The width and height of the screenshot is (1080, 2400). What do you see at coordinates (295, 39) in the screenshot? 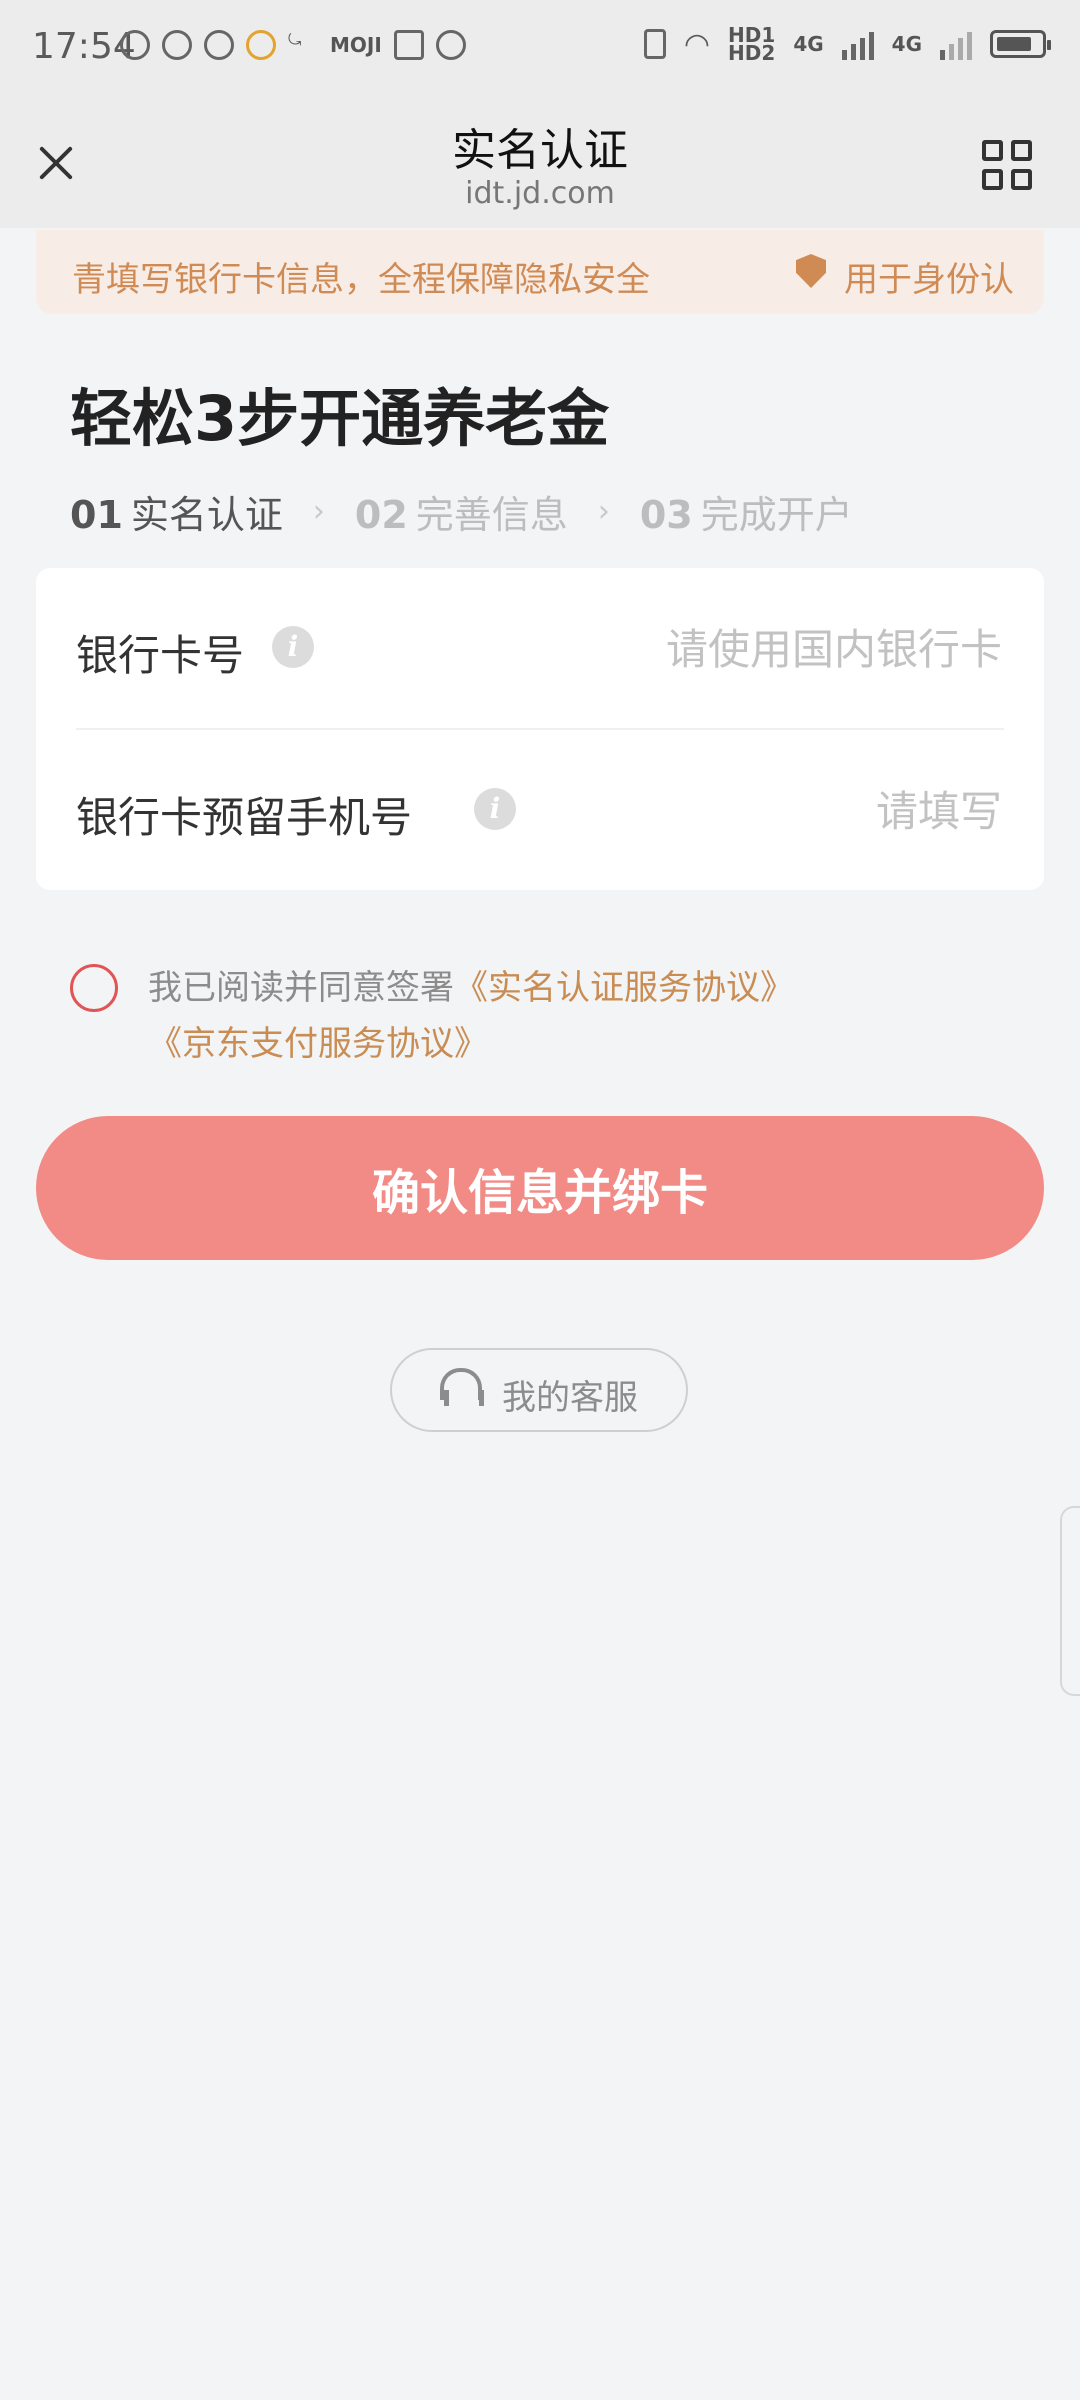
I see `missed-call-icon: ⤿` at bounding box center [295, 39].